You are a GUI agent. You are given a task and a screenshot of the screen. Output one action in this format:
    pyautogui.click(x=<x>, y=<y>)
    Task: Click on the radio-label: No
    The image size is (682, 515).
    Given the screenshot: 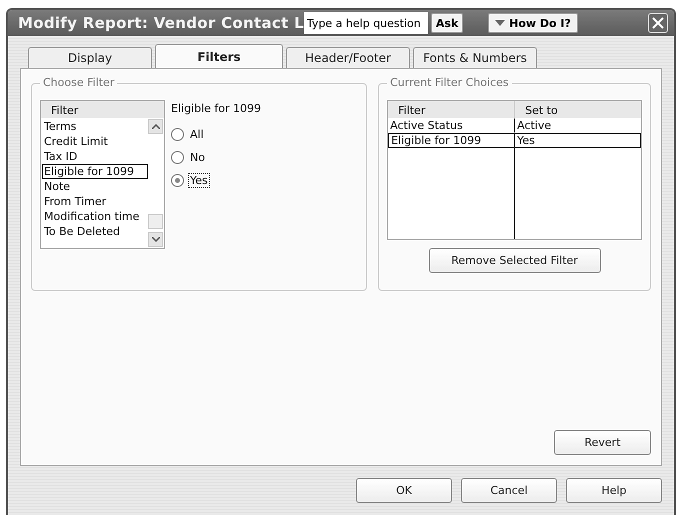 What is the action you would take?
    pyautogui.click(x=197, y=157)
    